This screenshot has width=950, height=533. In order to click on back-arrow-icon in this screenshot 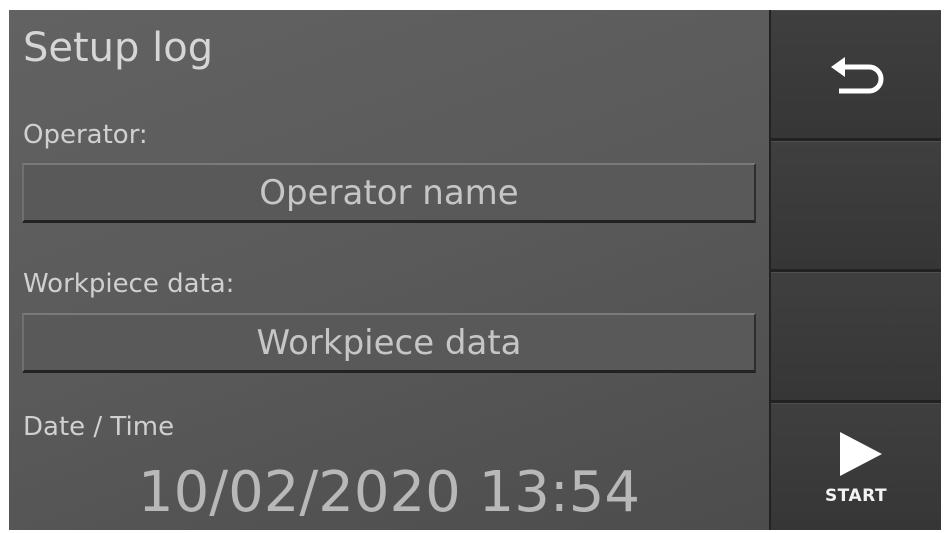, I will do `click(857, 75)`.